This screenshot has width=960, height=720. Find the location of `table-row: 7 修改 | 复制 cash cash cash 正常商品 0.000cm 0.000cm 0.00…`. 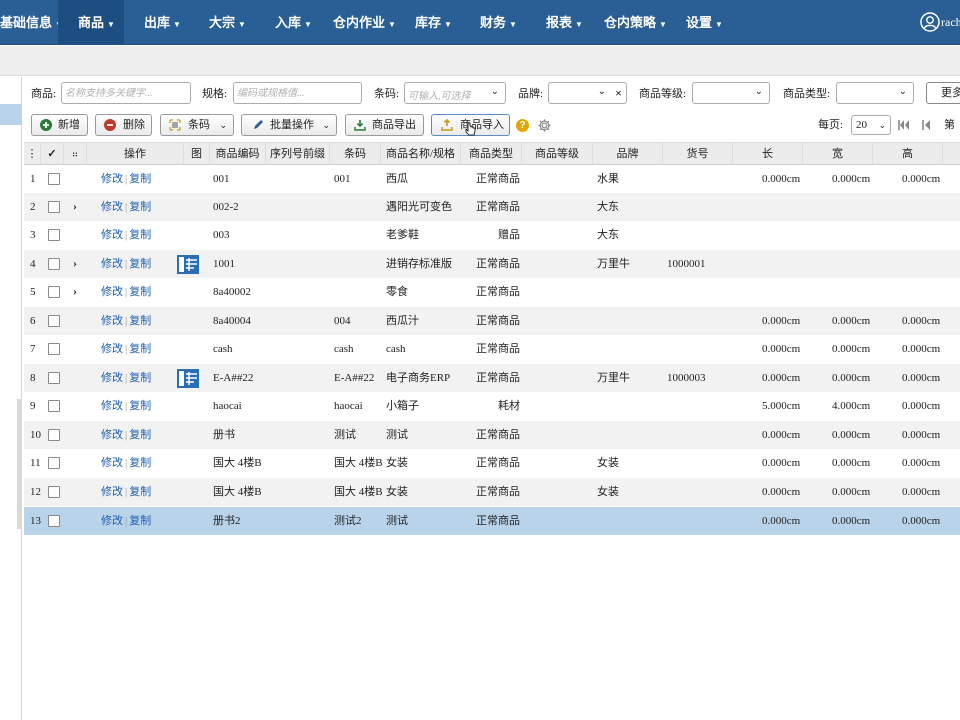

table-row: 7 修改 | 复制 cash cash cash 正常商品 0.000cm 0.000cm 0.00… is located at coordinates (492, 349).